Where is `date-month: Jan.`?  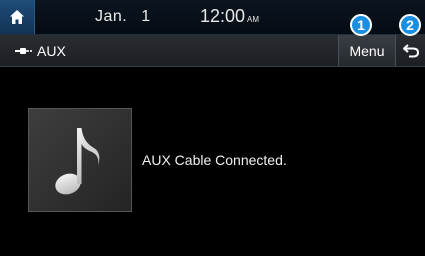 date-month: Jan. is located at coordinates (111, 16).